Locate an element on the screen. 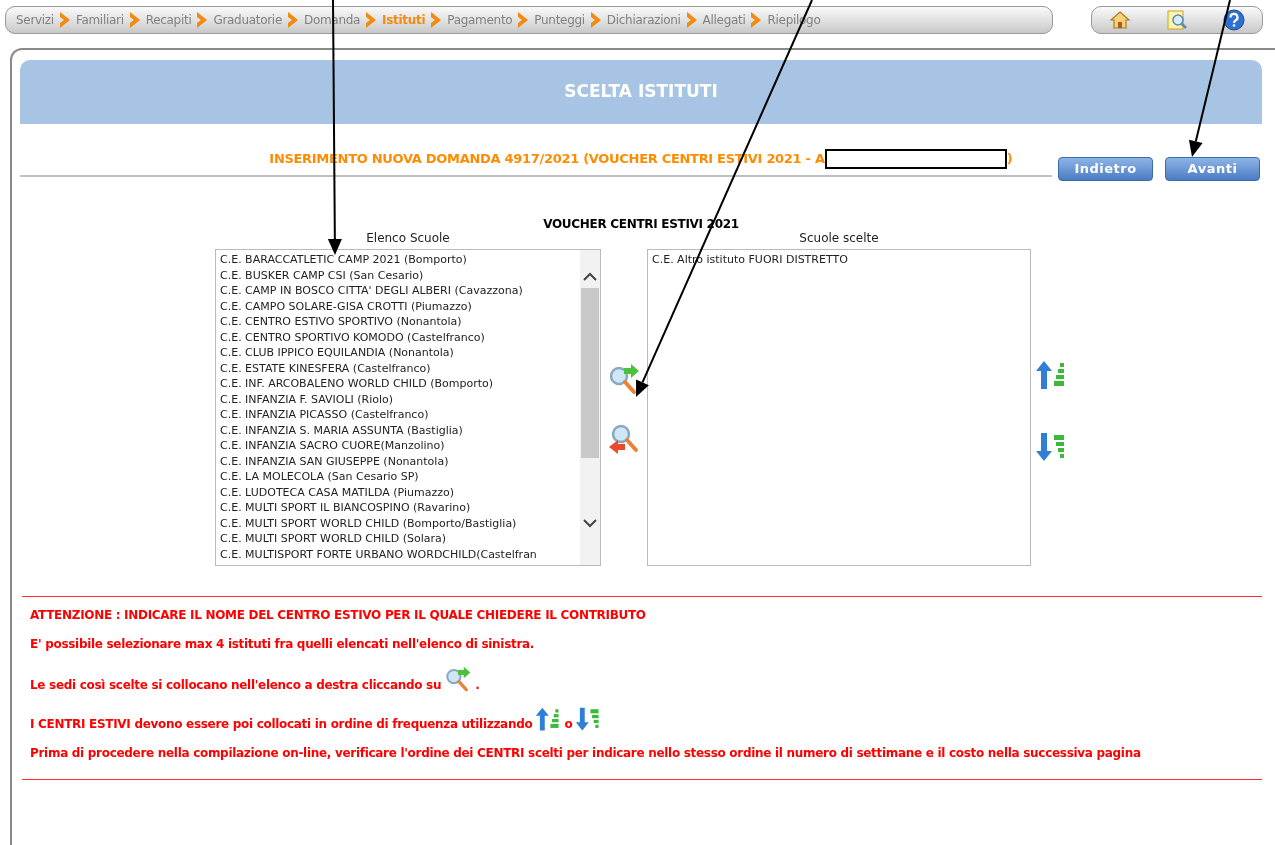 This screenshot has width=1275, height=845. list-item: C.E. CAMP IN BOSCO CITTA' DEGLI ALBERI (Cavazzona) is located at coordinates (400, 291).